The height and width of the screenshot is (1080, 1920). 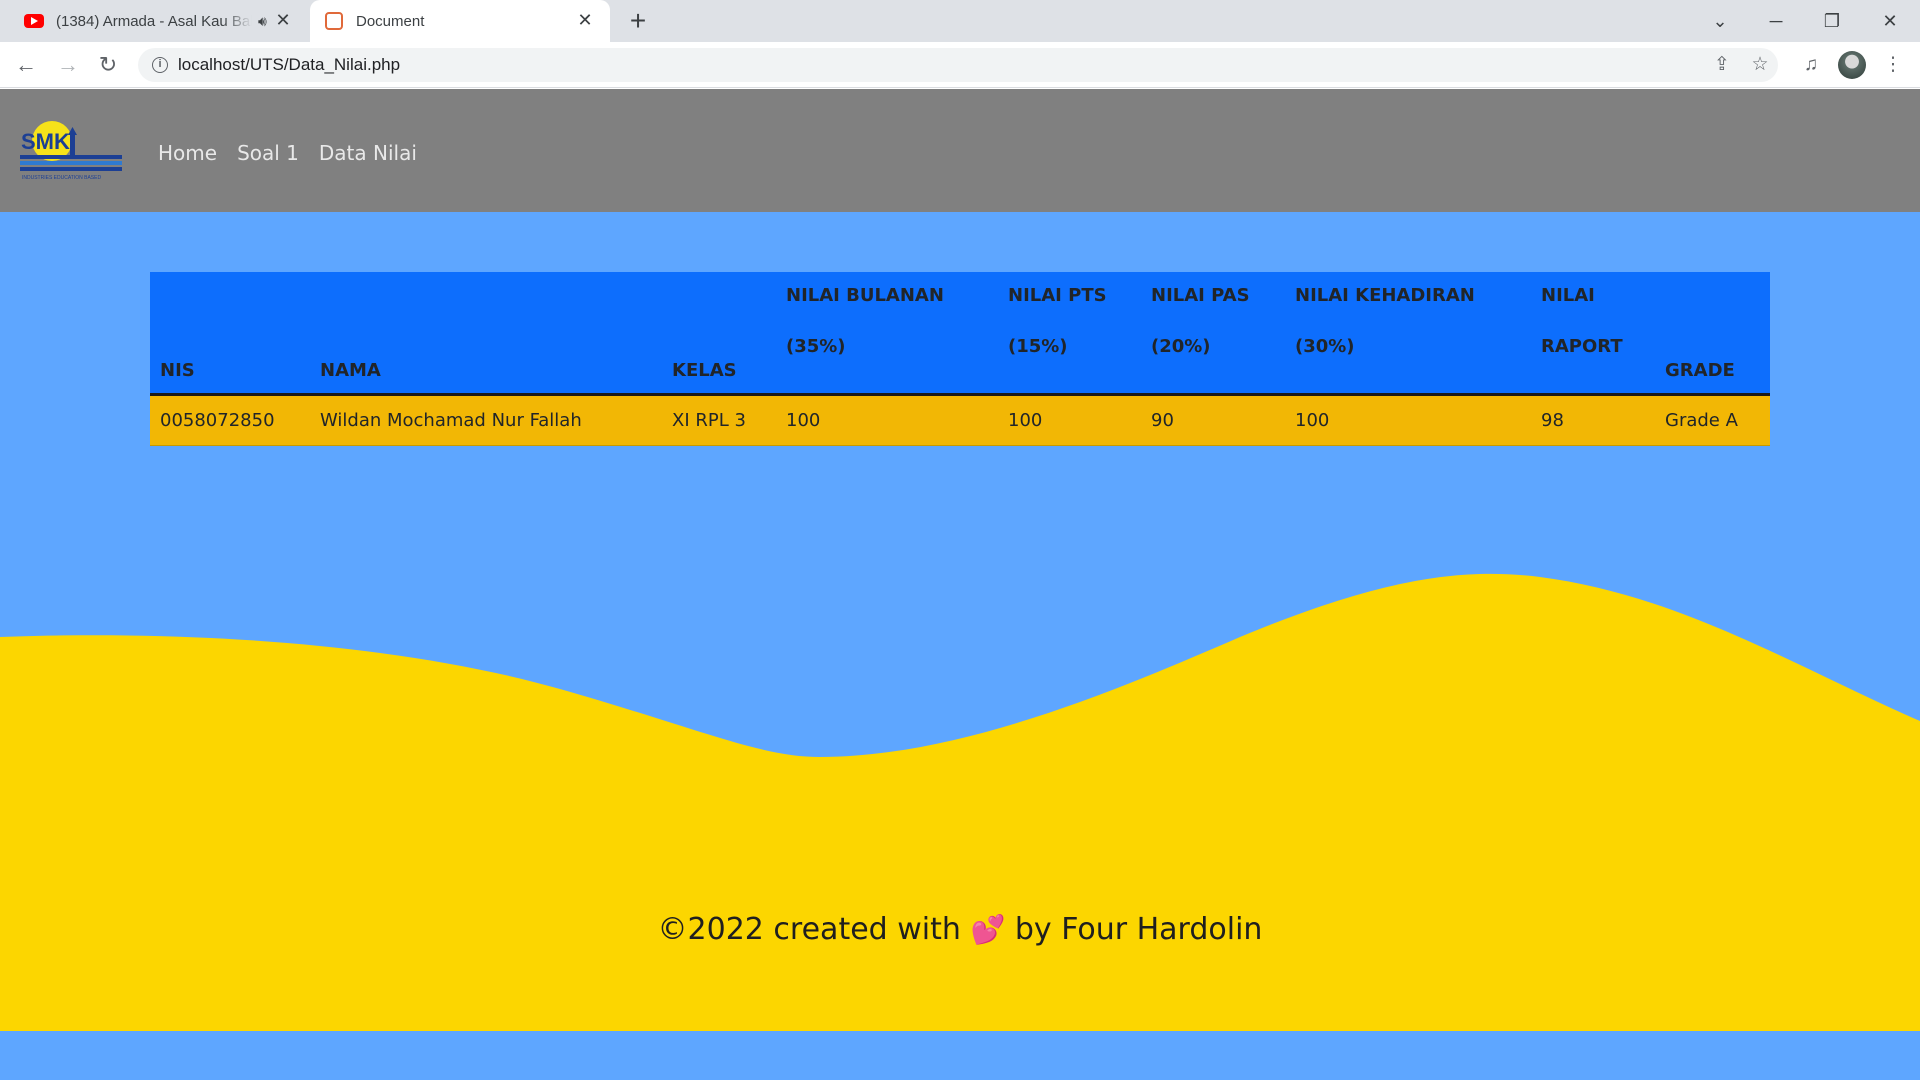 I want to click on cell-nama: Wildan Mochamad Nur Fallah, so click(x=486, y=420).